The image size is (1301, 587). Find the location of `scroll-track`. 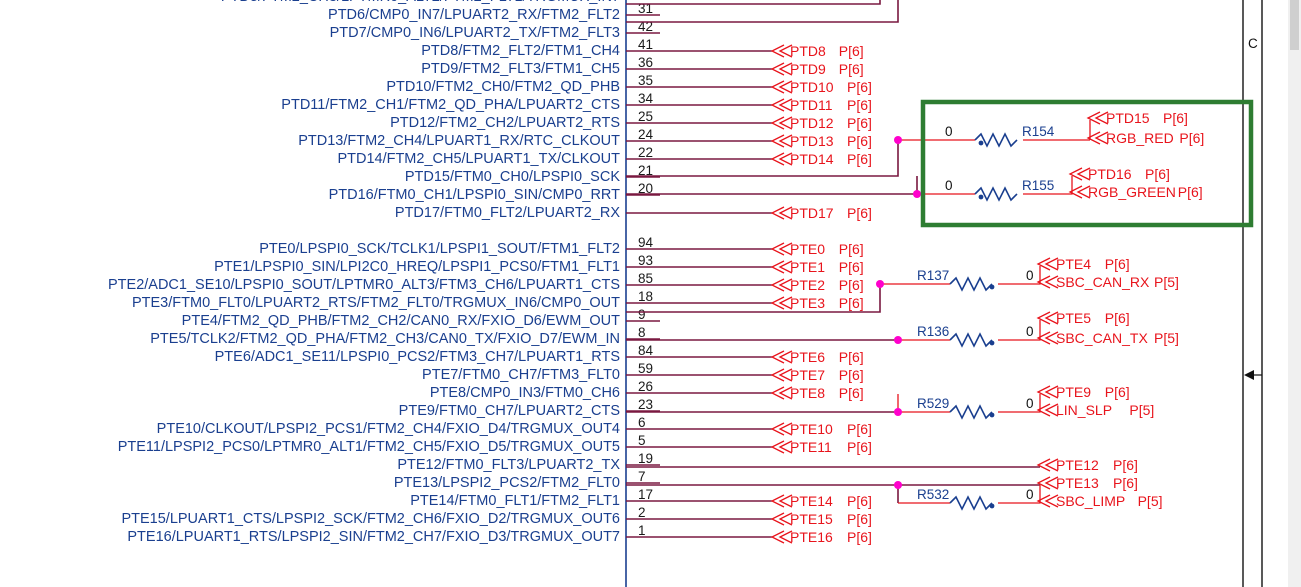

scroll-track is located at coordinates (1294, 293).